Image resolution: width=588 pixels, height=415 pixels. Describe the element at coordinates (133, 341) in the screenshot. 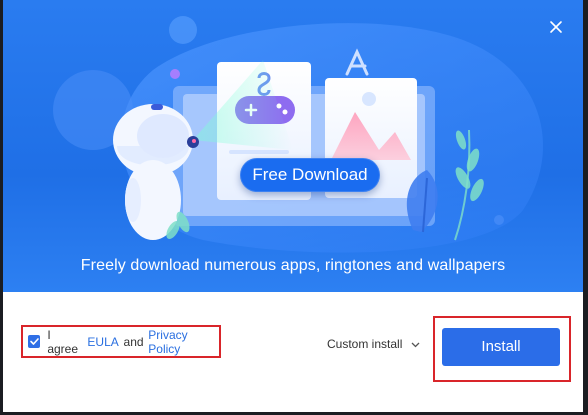

I see `and-text: and` at that location.